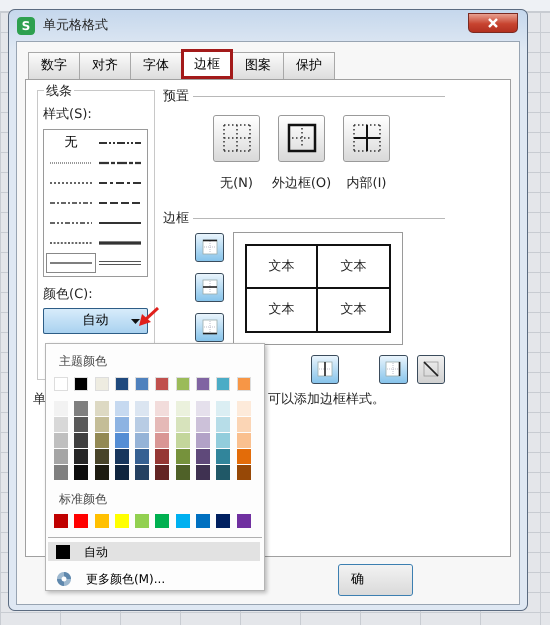 The width and height of the screenshot is (550, 625). What do you see at coordinates (258, 65) in the screenshot?
I see `tab: 图案` at bounding box center [258, 65].